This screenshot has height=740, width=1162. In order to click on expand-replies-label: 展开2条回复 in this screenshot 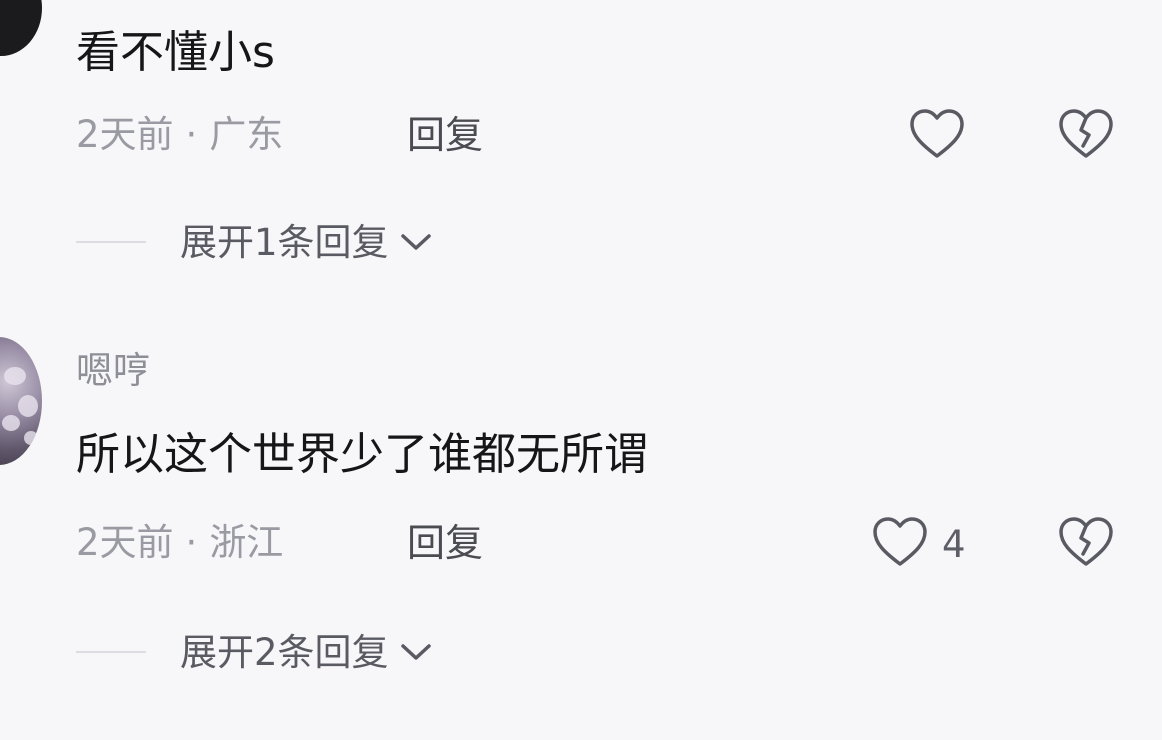, I will do `click(284, 652)`.